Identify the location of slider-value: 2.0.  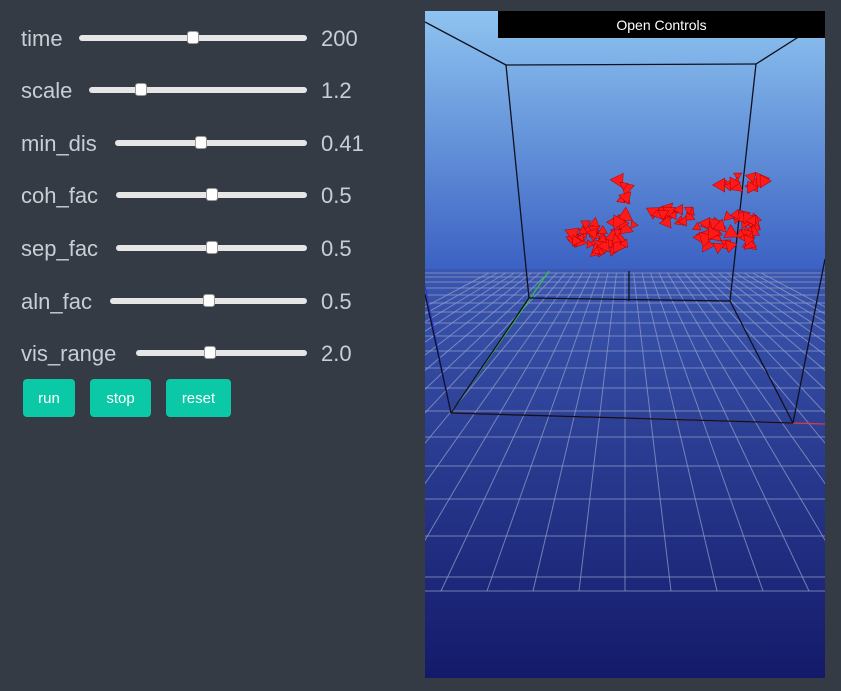
(336, 353).